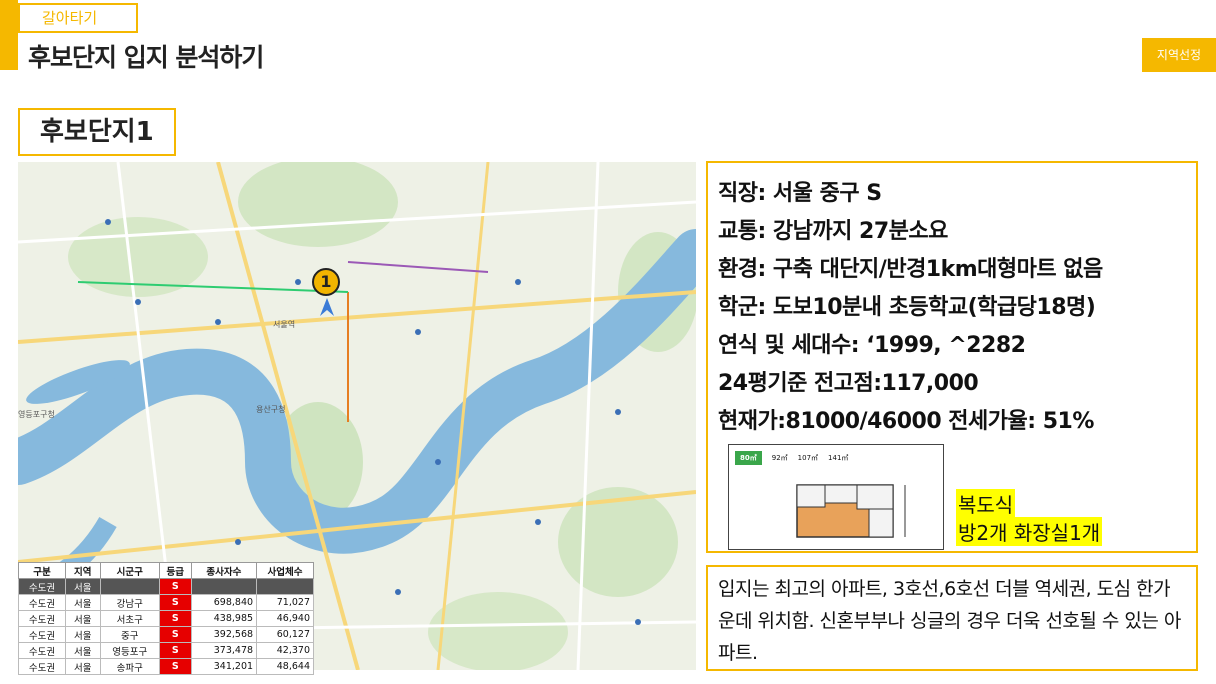  Describe the element at coordinates (1179, 55) in the screenshot. I see `region-select-badge: 지역선정` at that location.